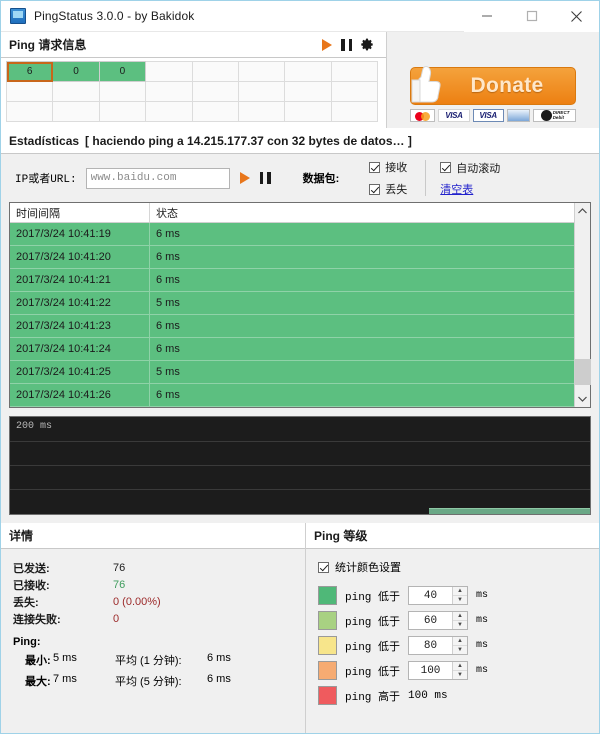 The width and height of the screenshot is (600, 734). I want to click on controls-divider, so click(426, 178).